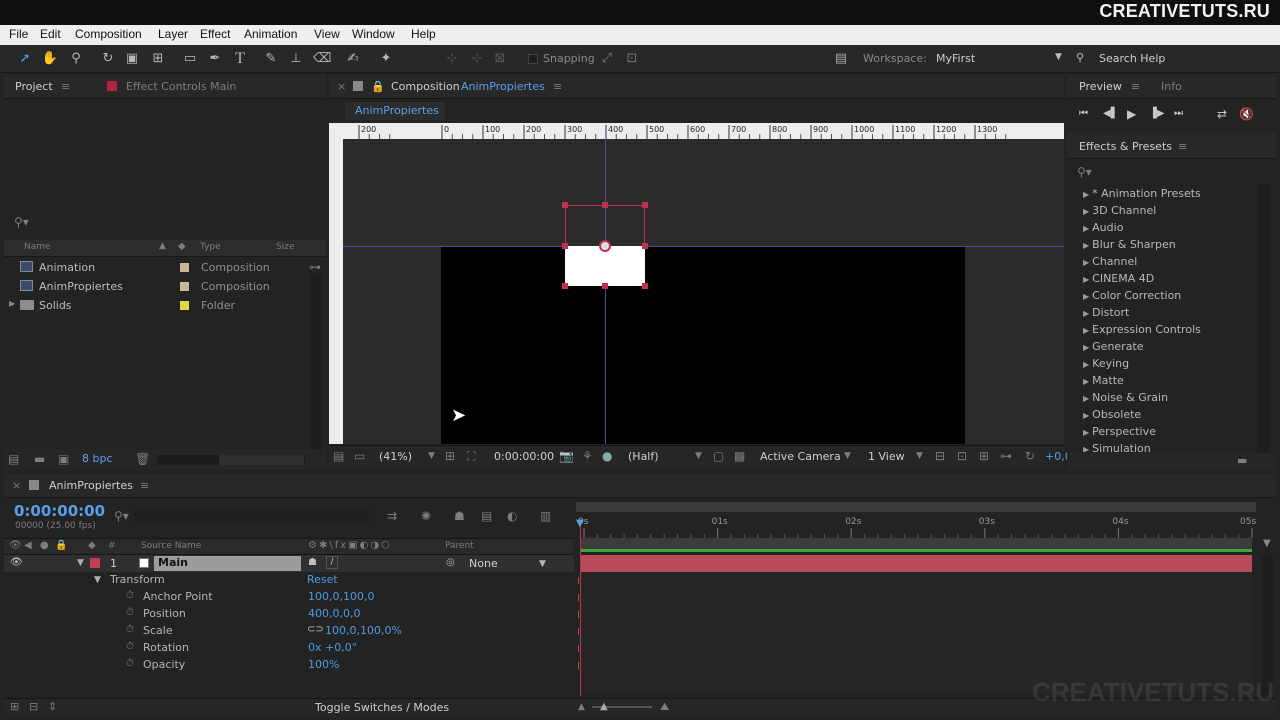 This screenshot has width=1280, height=720. What do you see at coordinates (16, 562) in the screenshot?
I see `layer-visibility-icon: 👁` at bounding box center [16, 562].